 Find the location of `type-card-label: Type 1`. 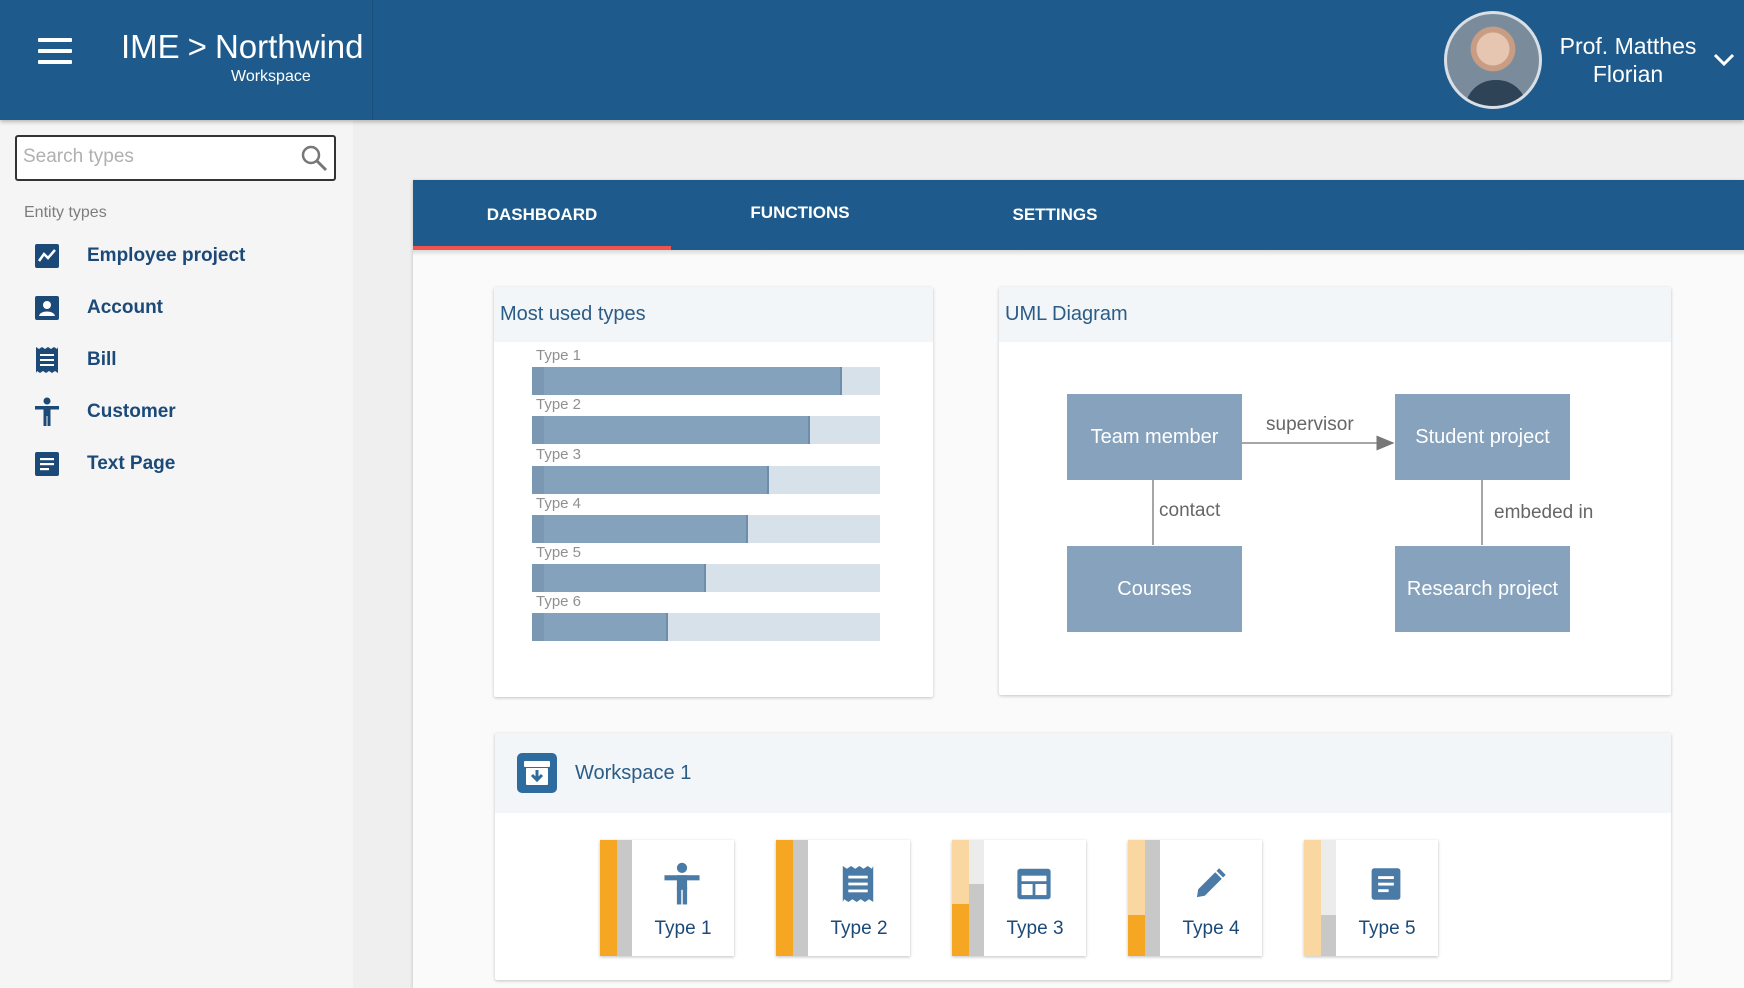

type-card-label: Type 1 is located at coordinates (683, 928).